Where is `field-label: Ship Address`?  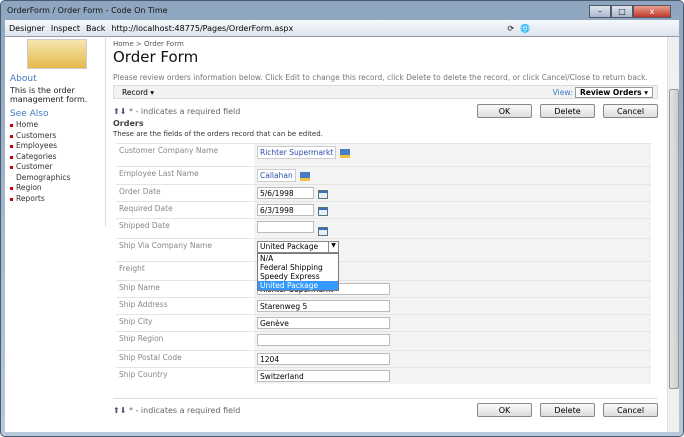 field-label: Ship Address is located at coordinates (185, 305).